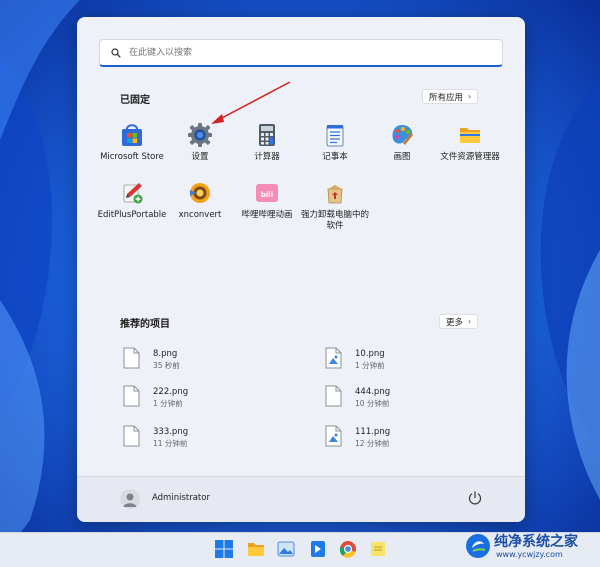 The height and width of the screenshot is (567, 600). Describe the element at coordinates (318, 549) in the screenshot. I see `pin-app-icon` at that location.